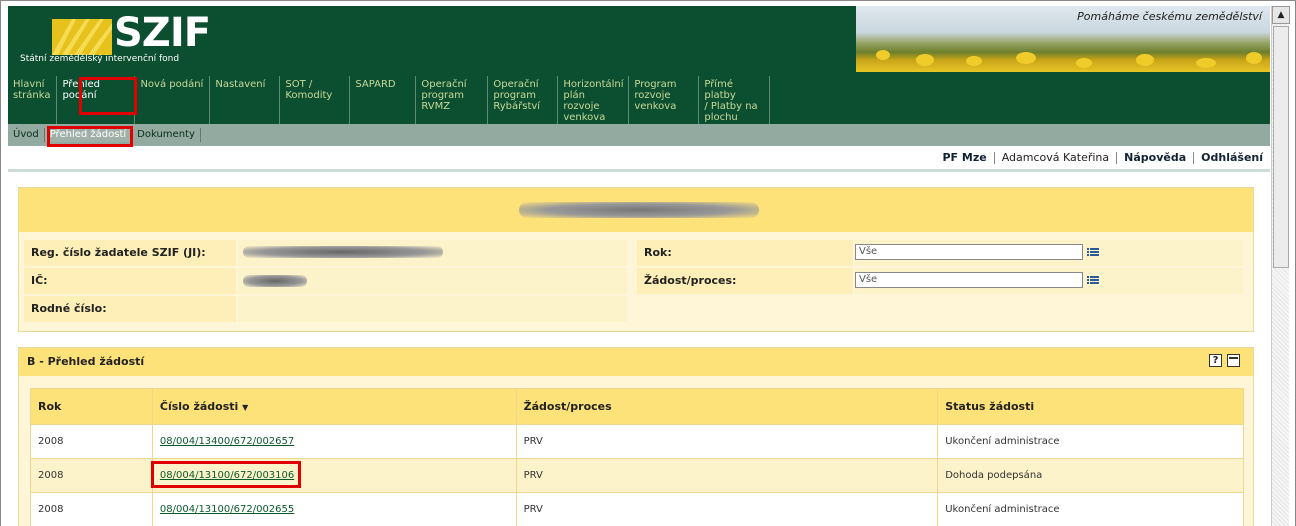  Describe the element at coordinates (1054, 157) in the screenshot. I see `user-name: Adamcová Kateřina` at that location.